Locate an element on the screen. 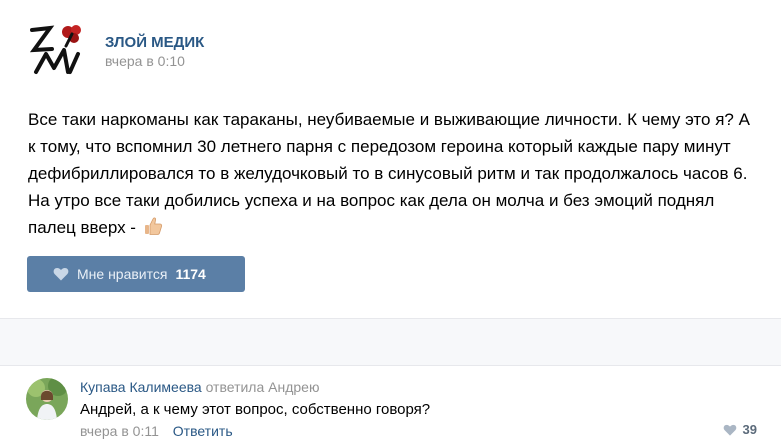  avatar-photo is located at coordinates (47, 399).